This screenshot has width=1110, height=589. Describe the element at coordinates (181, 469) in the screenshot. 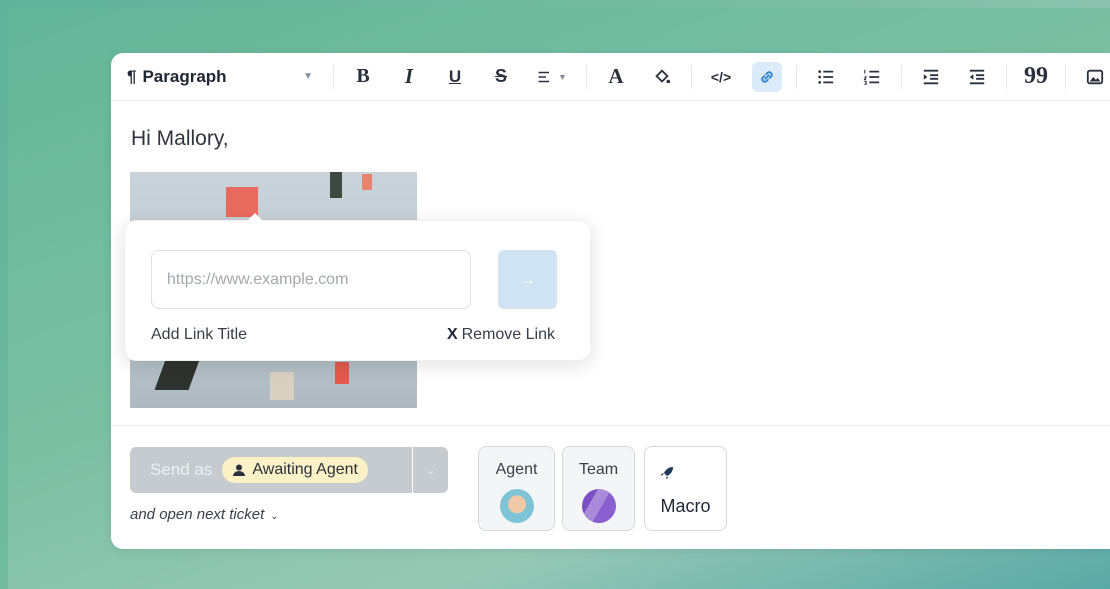

I see `send-as-label: Send as` at that location.